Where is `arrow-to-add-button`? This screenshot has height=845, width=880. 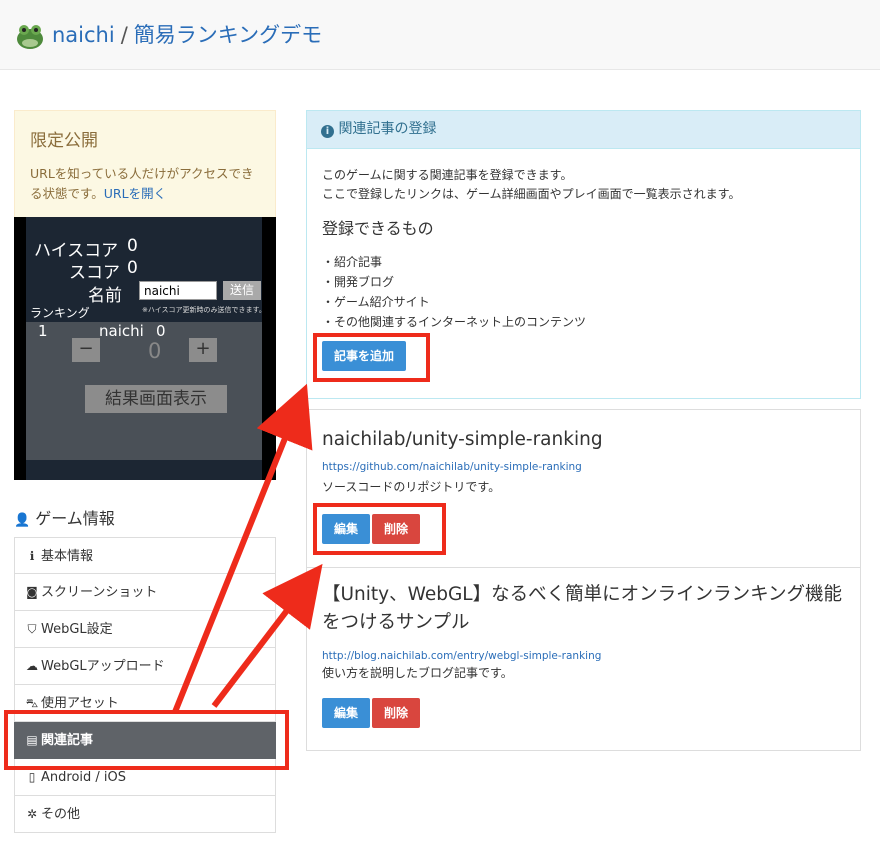
arrow-to-add-button is located at coordinates (242, 548).